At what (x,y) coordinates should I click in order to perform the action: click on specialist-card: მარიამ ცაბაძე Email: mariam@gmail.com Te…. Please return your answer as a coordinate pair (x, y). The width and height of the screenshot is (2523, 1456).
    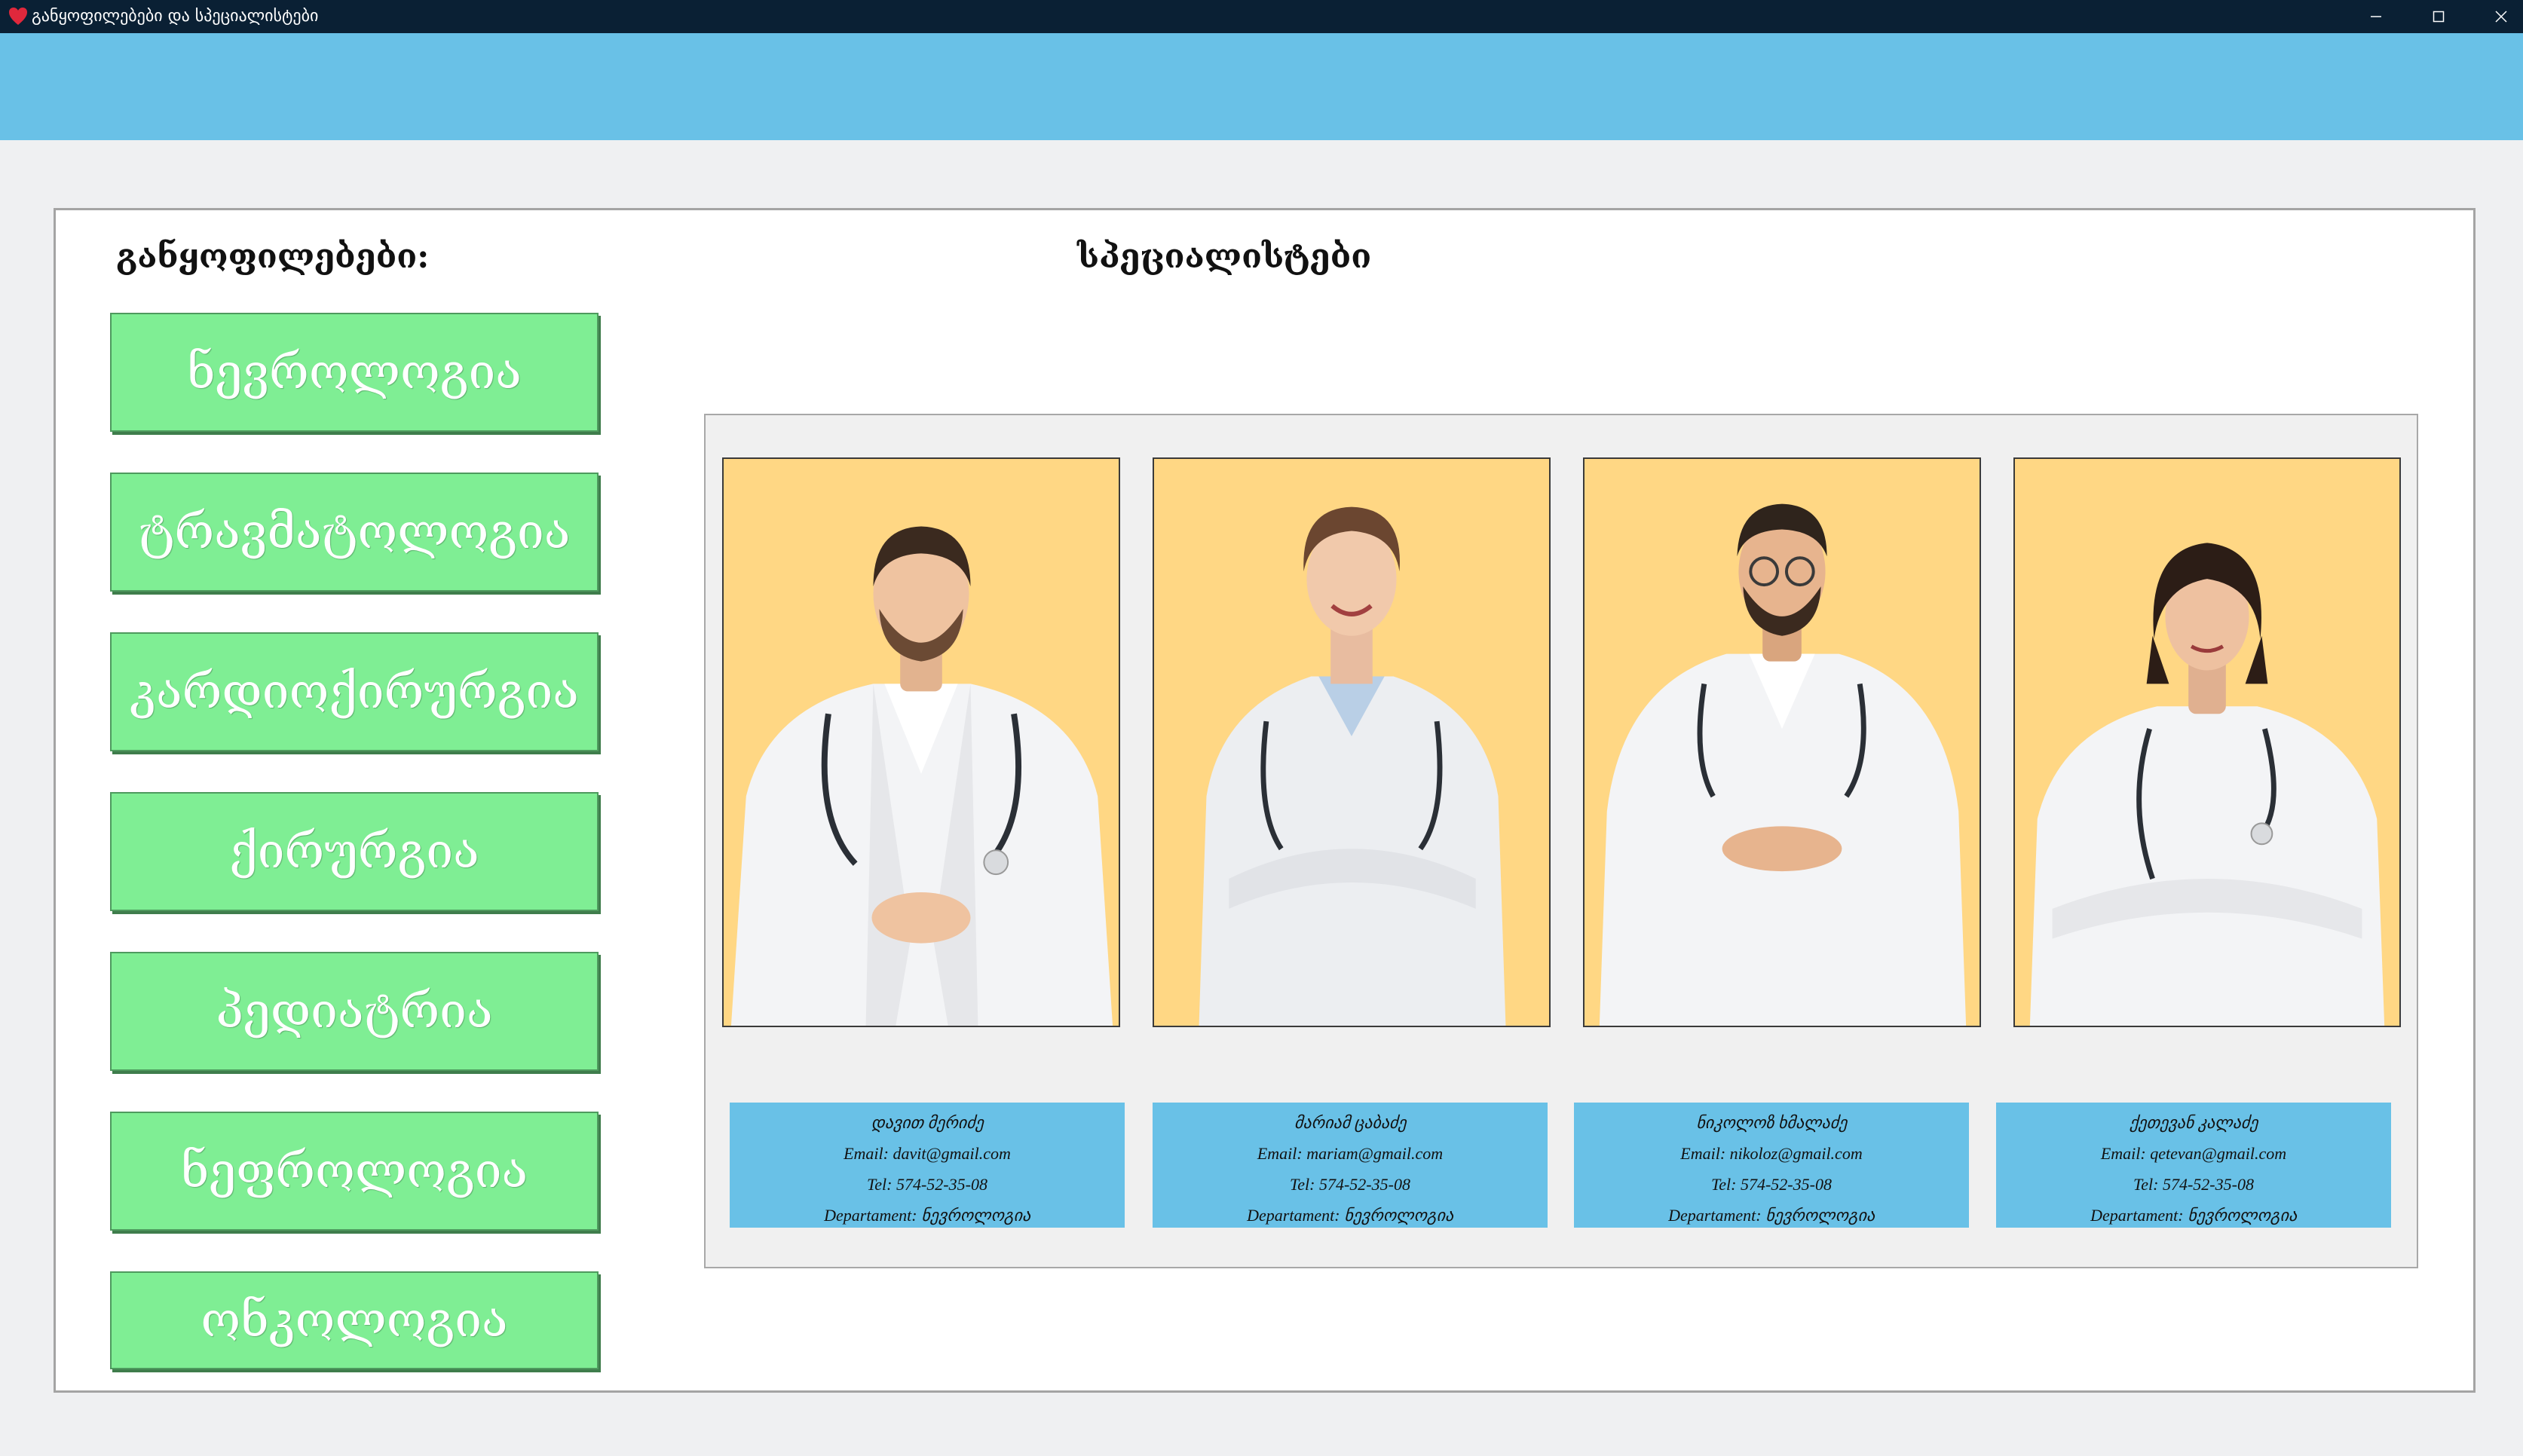
    Looking at the image, I should click on (1350, 1165).